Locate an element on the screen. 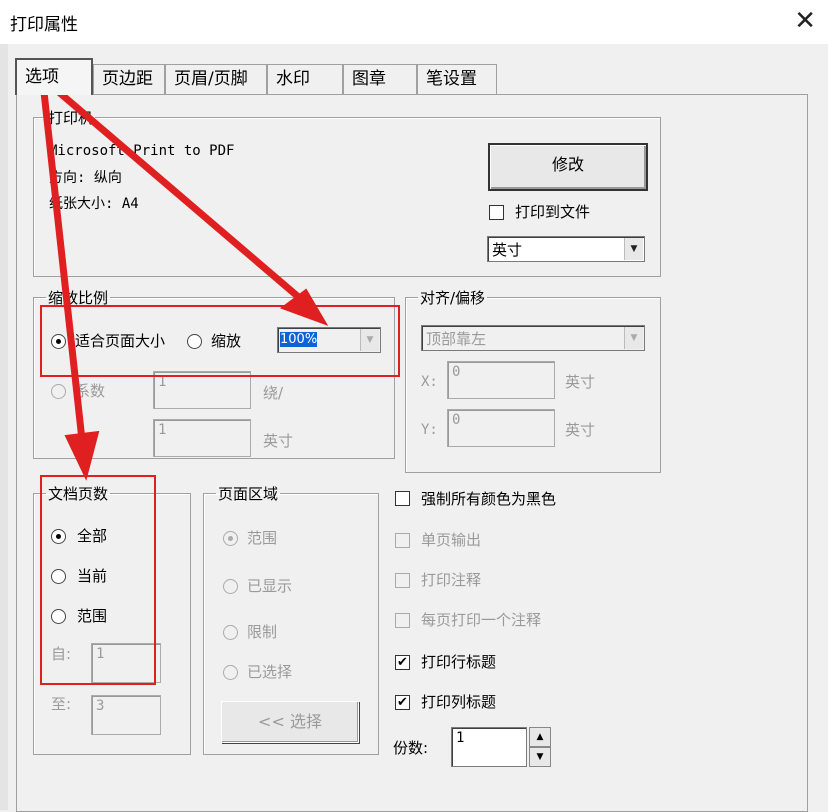 This screenshot has height=812, width=828. single-page-checkbox is located at coordinates (402, 540).